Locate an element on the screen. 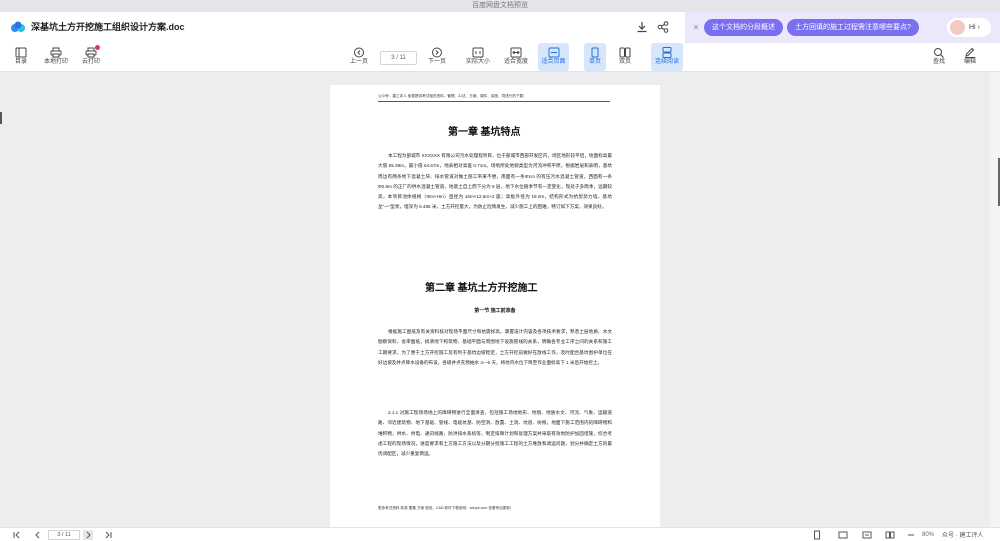  search-icon is located at coordinates (939, 52).